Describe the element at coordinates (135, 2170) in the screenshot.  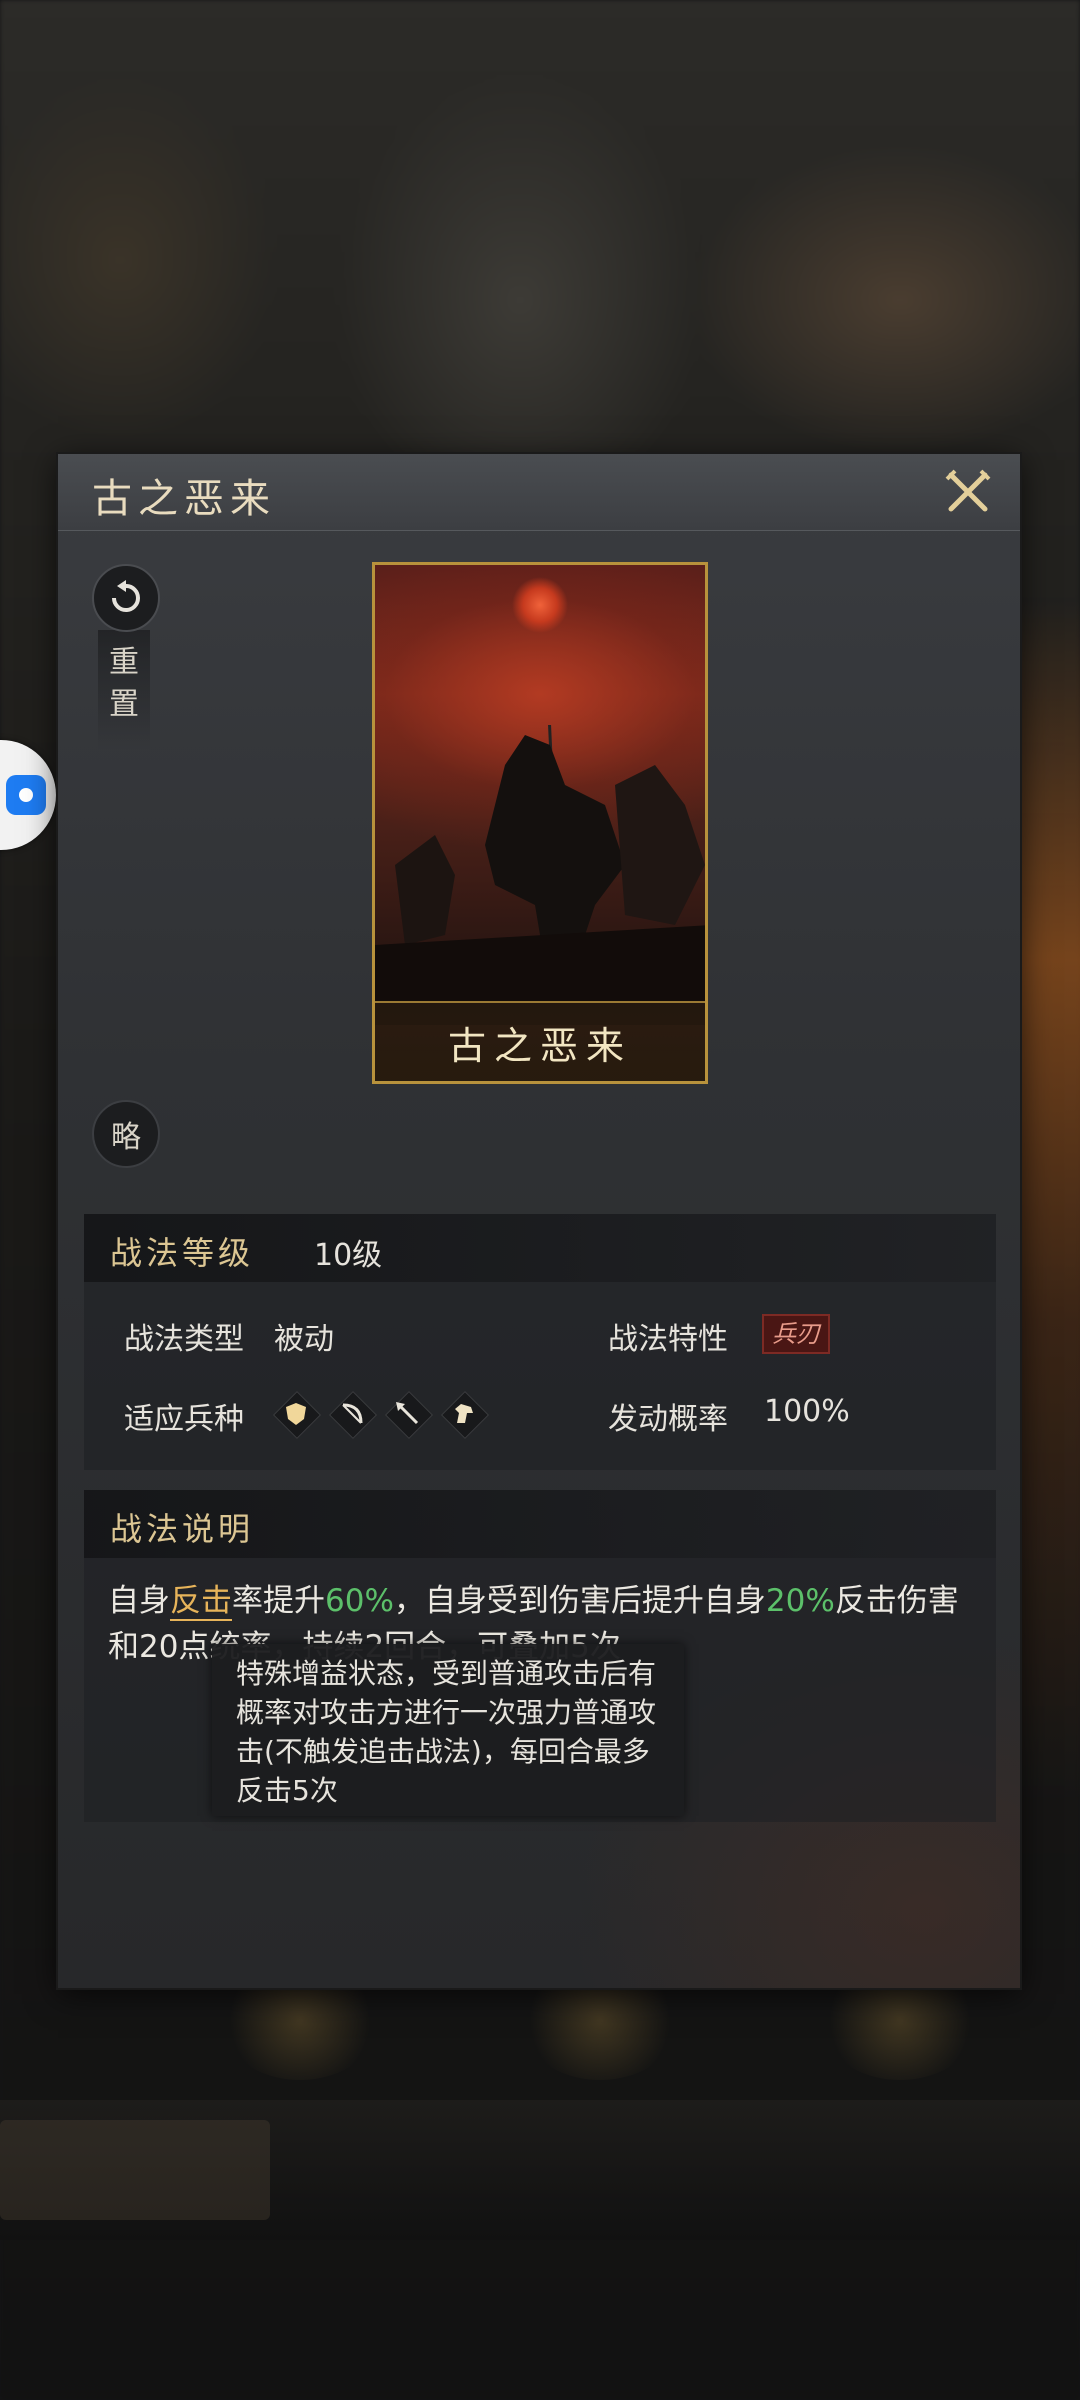
I see `background-tab` at that location.